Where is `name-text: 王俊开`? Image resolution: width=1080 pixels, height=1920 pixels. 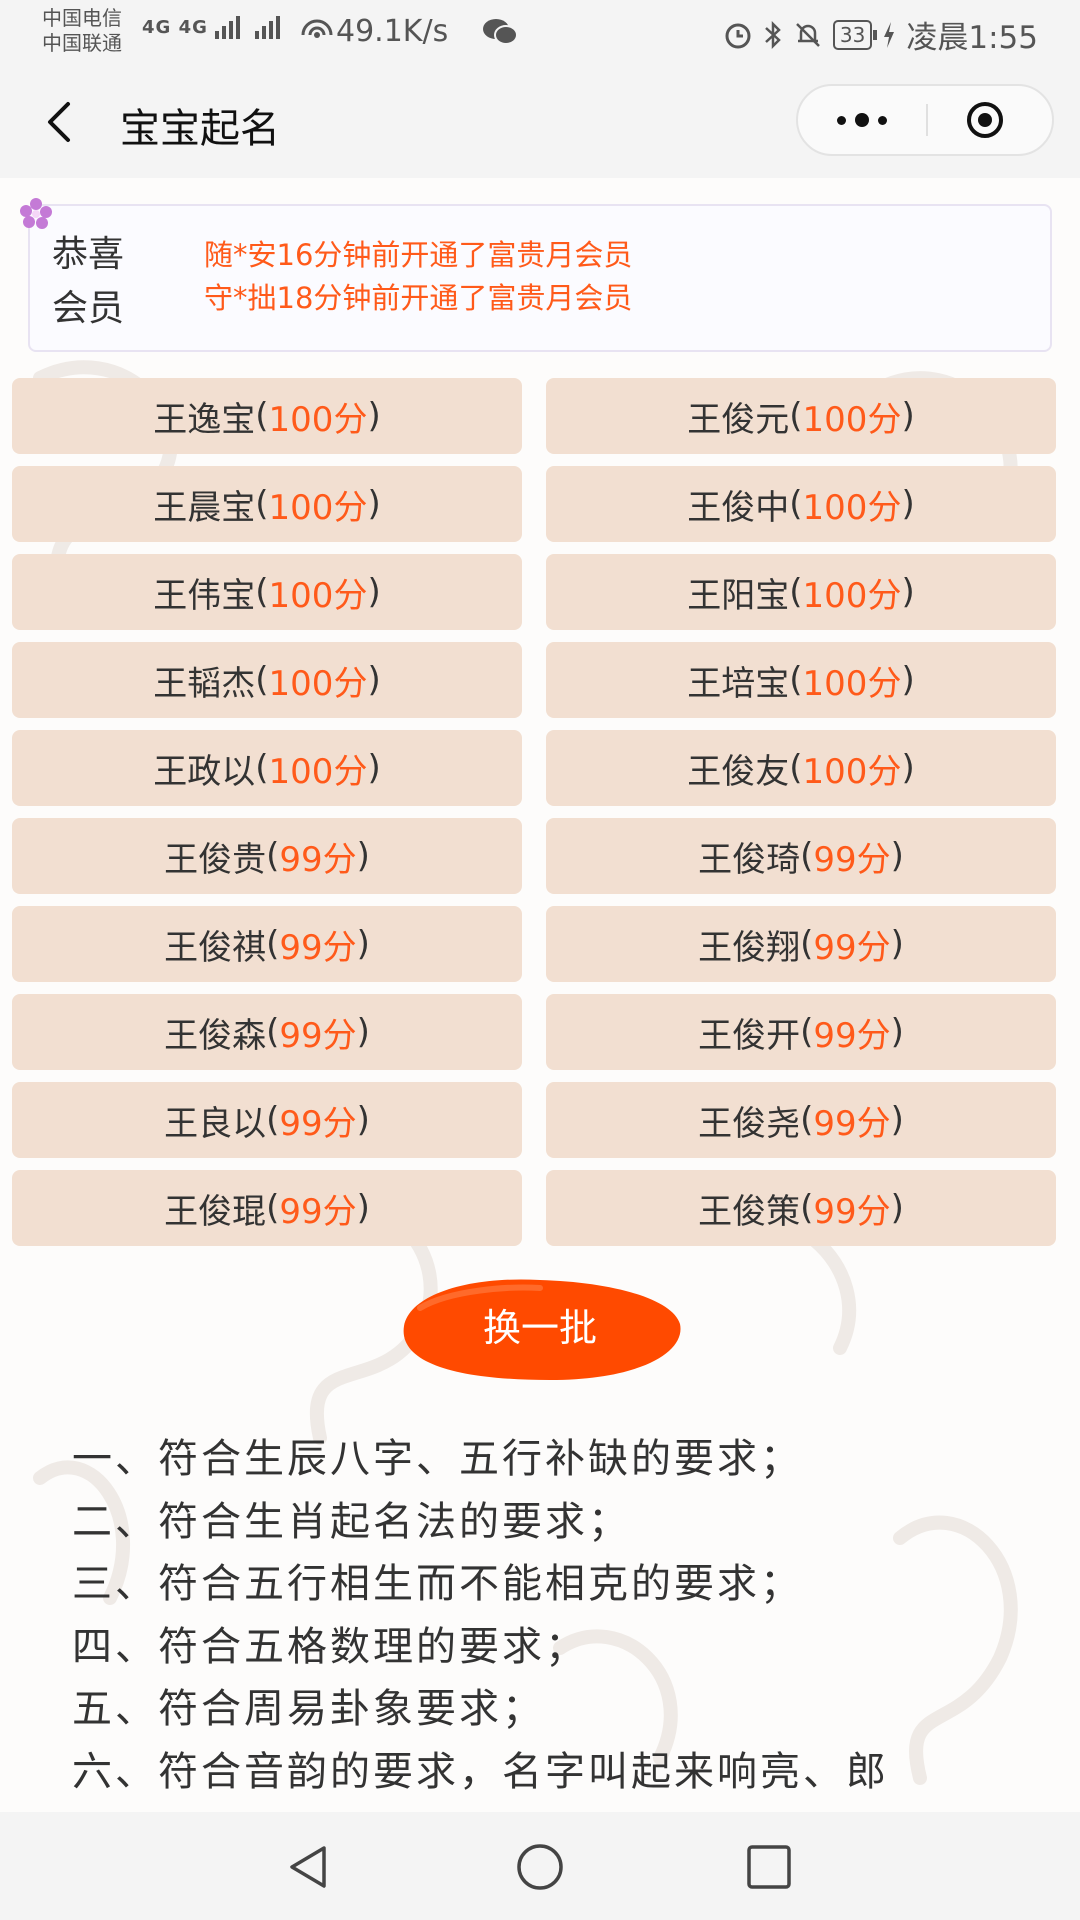
name-text: 王俊开 is located at coordinates (749, 1035).